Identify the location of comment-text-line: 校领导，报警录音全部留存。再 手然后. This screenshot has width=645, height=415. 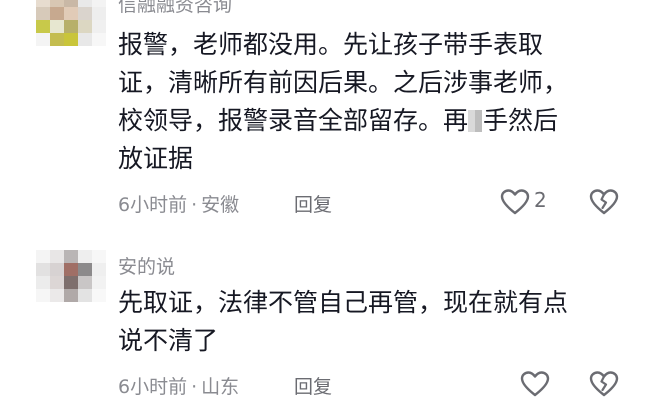
(368, 121).